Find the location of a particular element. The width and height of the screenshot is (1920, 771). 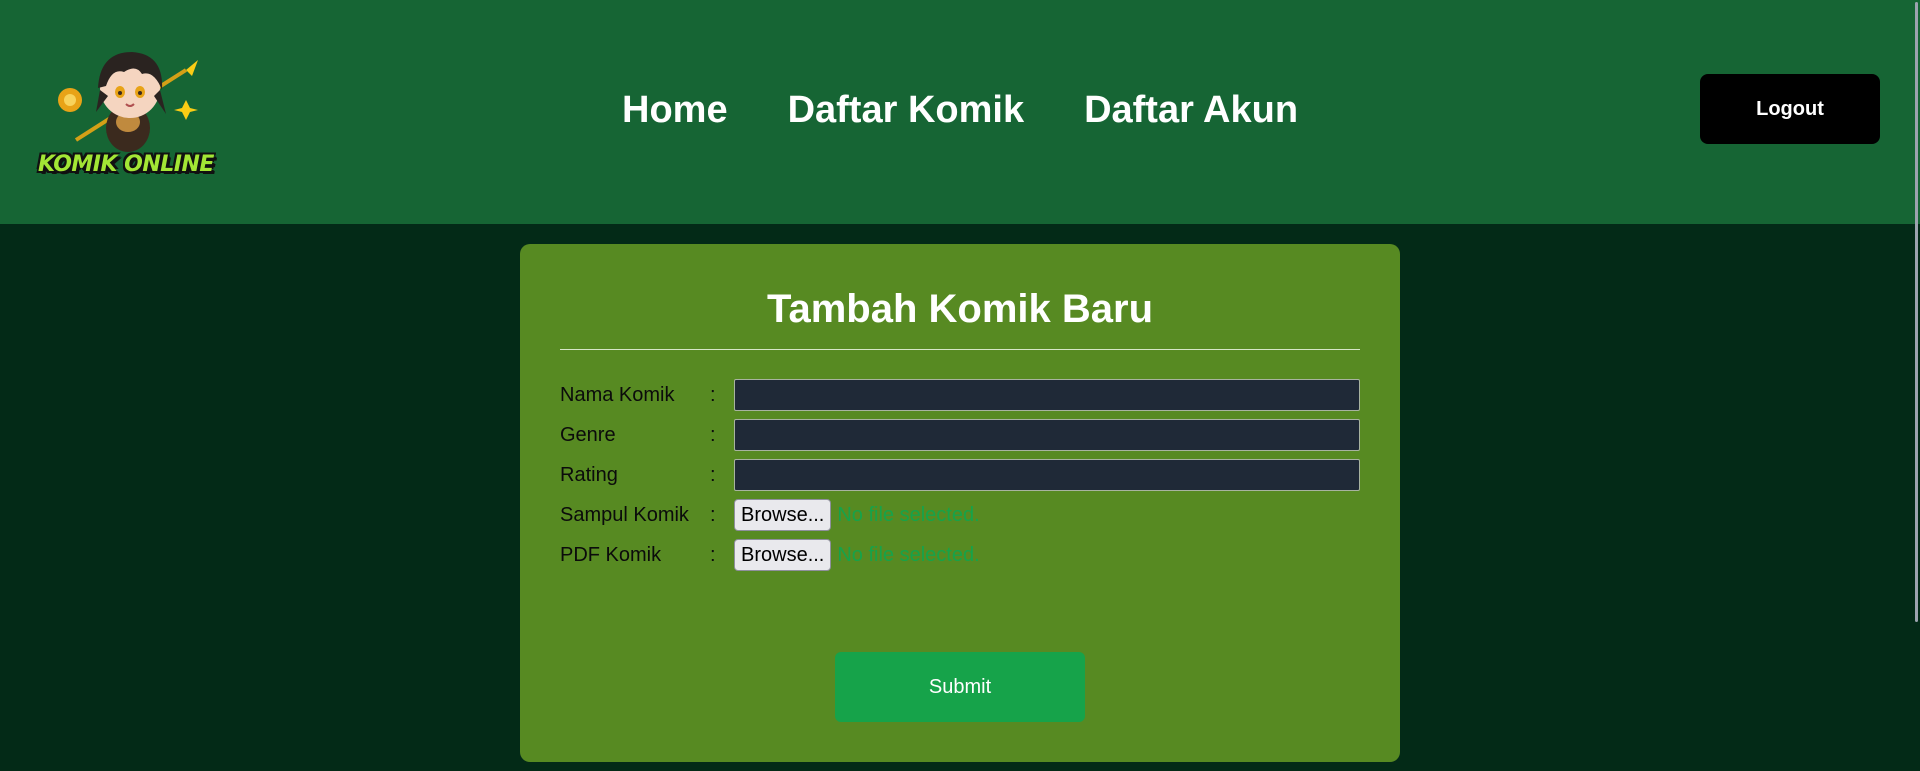

title-divider is located at coordinates (960, 349).